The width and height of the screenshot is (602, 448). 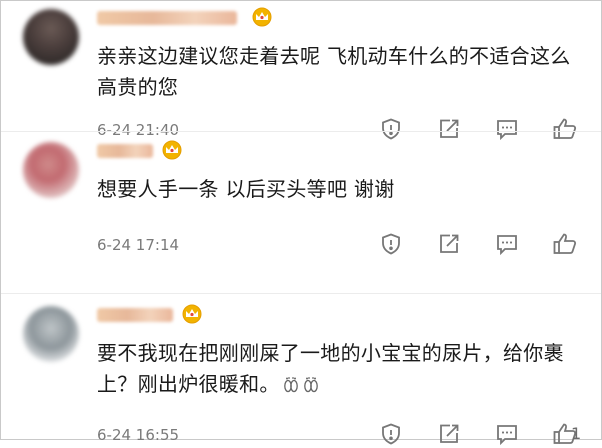 What do you see at coordinates (565, 244) in the screenshot?
I see `like-icon` at bounding box center [565, 244].